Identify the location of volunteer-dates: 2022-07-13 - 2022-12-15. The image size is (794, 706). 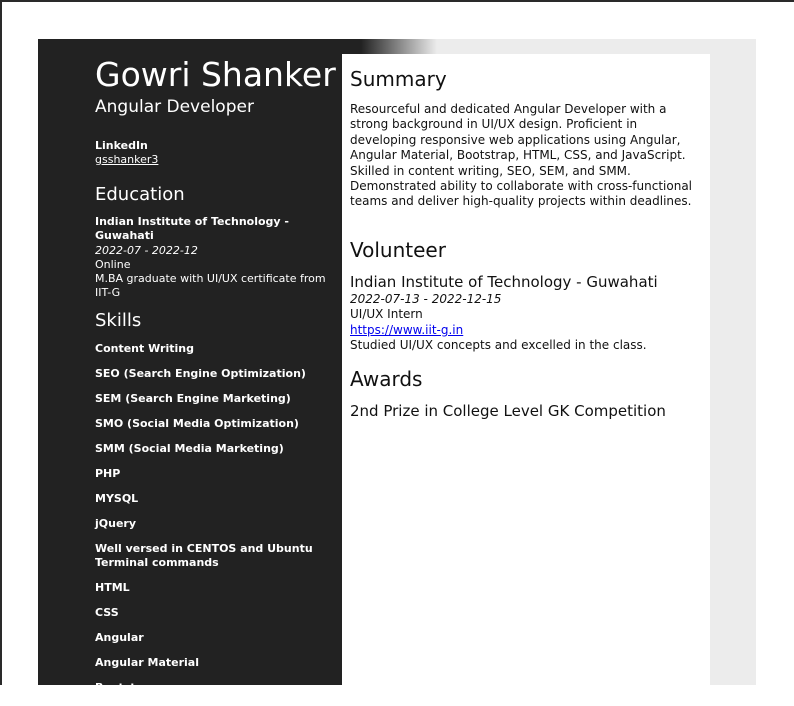
(426, 299).